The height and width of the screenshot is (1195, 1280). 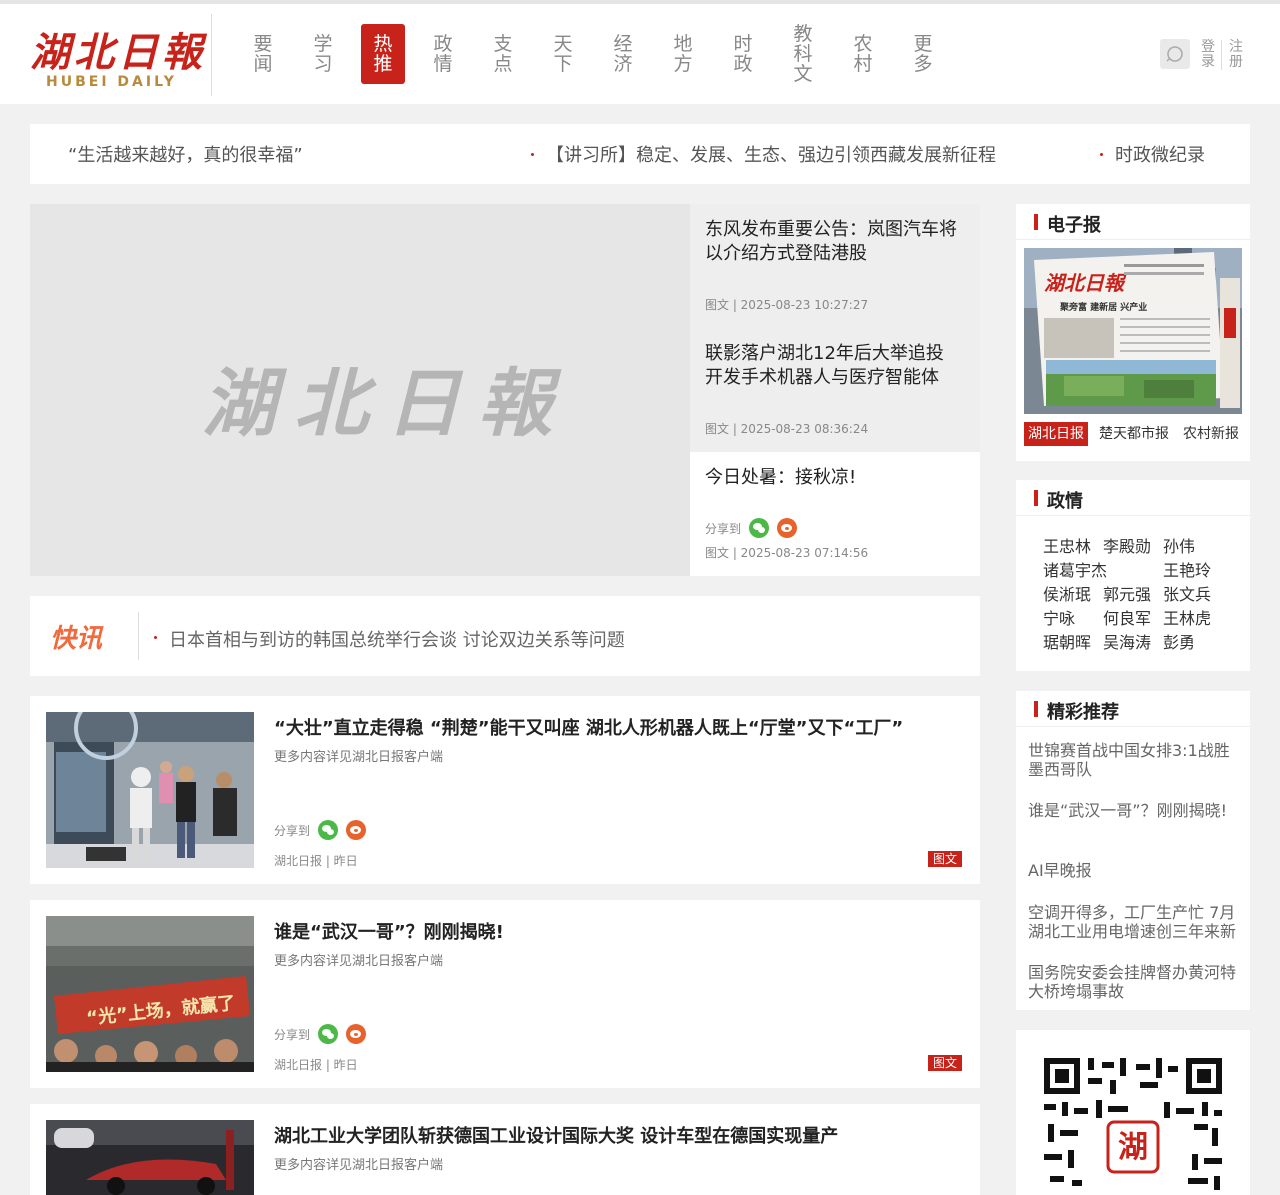 I want to click on side-news-item: 今日处暑：接秋凉! 分享到 图文 | 2025-08-23 07:14:56, so click(x=835, y=514).